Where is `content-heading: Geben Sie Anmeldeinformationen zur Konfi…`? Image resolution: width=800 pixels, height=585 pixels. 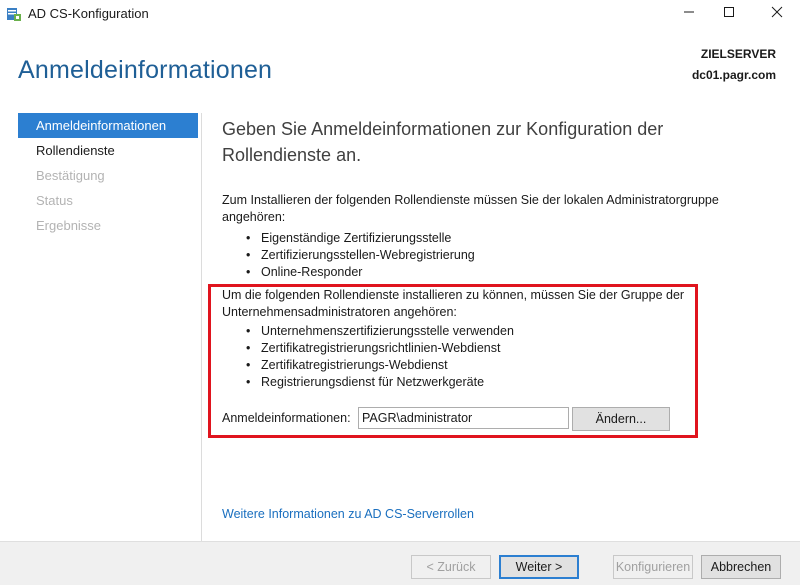
content-heading: Geben Sie Anmeldeinformationen zur Konfi… is located at coordinates (443, 142).